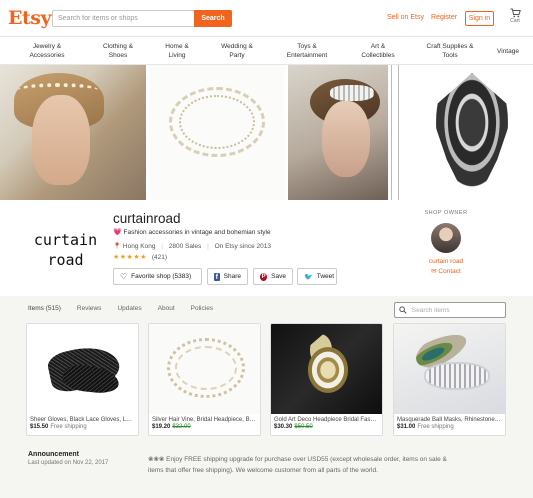 This screenshot has width=533, height=498. I want to click on banner-photo-model-headpiece, so click(73, 132).